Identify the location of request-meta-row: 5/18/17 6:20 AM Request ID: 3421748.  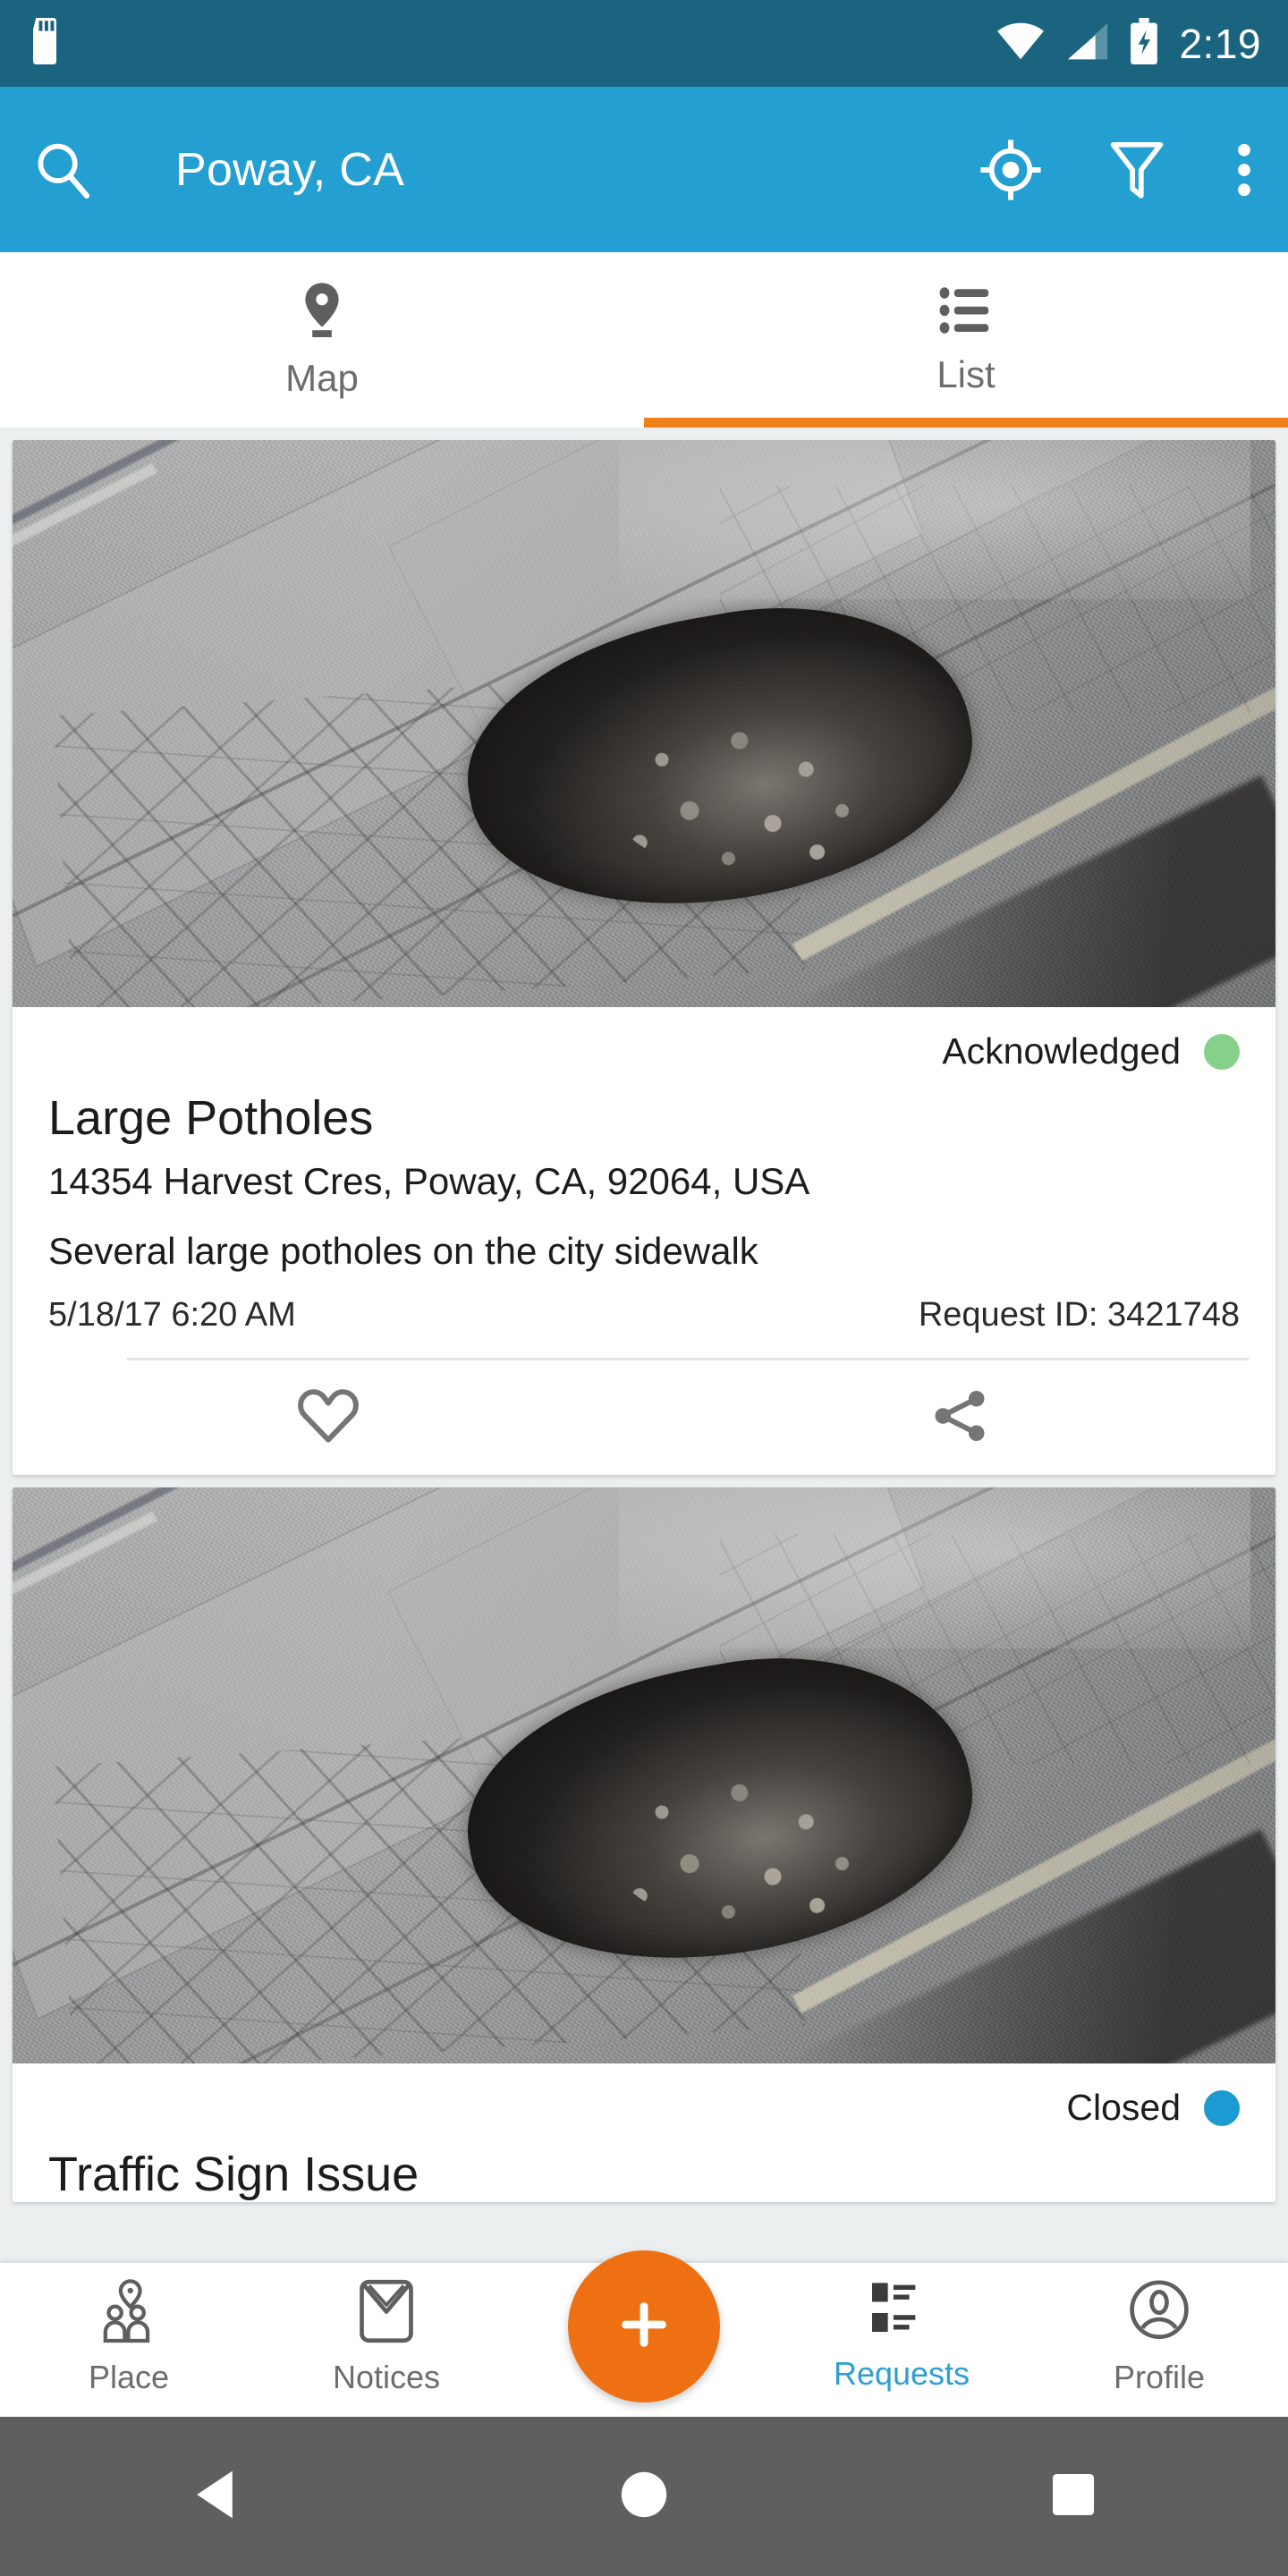
(644, 1304).